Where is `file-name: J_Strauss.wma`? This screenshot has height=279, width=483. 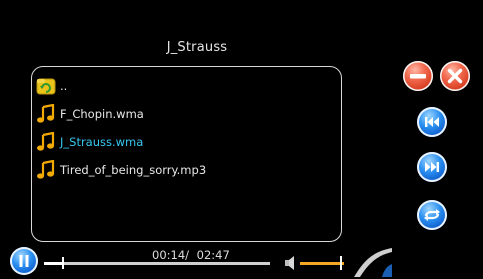 file-name: J_Strauss.wma is located at coordinates (102, 142).